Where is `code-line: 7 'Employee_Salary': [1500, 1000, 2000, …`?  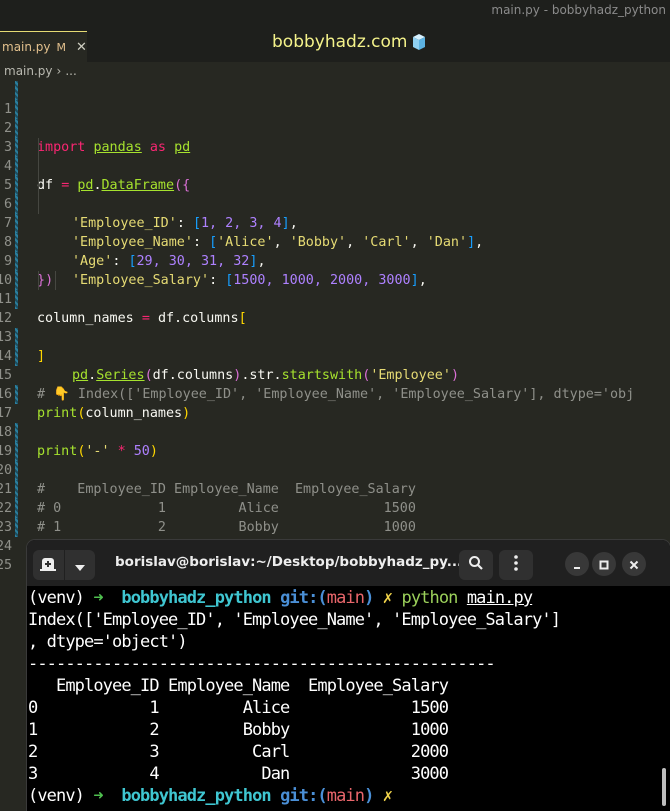 code-line: 7 'Employee_Salary': [1500, 1000, 2000, … is located at coordinates (335, 241).